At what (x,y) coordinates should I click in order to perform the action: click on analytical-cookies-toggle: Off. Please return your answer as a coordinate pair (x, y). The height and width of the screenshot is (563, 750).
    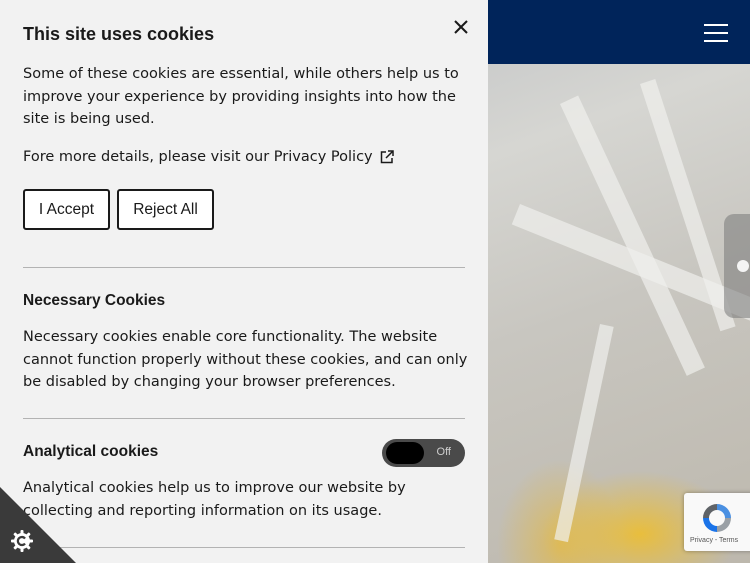
    Looking at the image, I should click on (423, 453).